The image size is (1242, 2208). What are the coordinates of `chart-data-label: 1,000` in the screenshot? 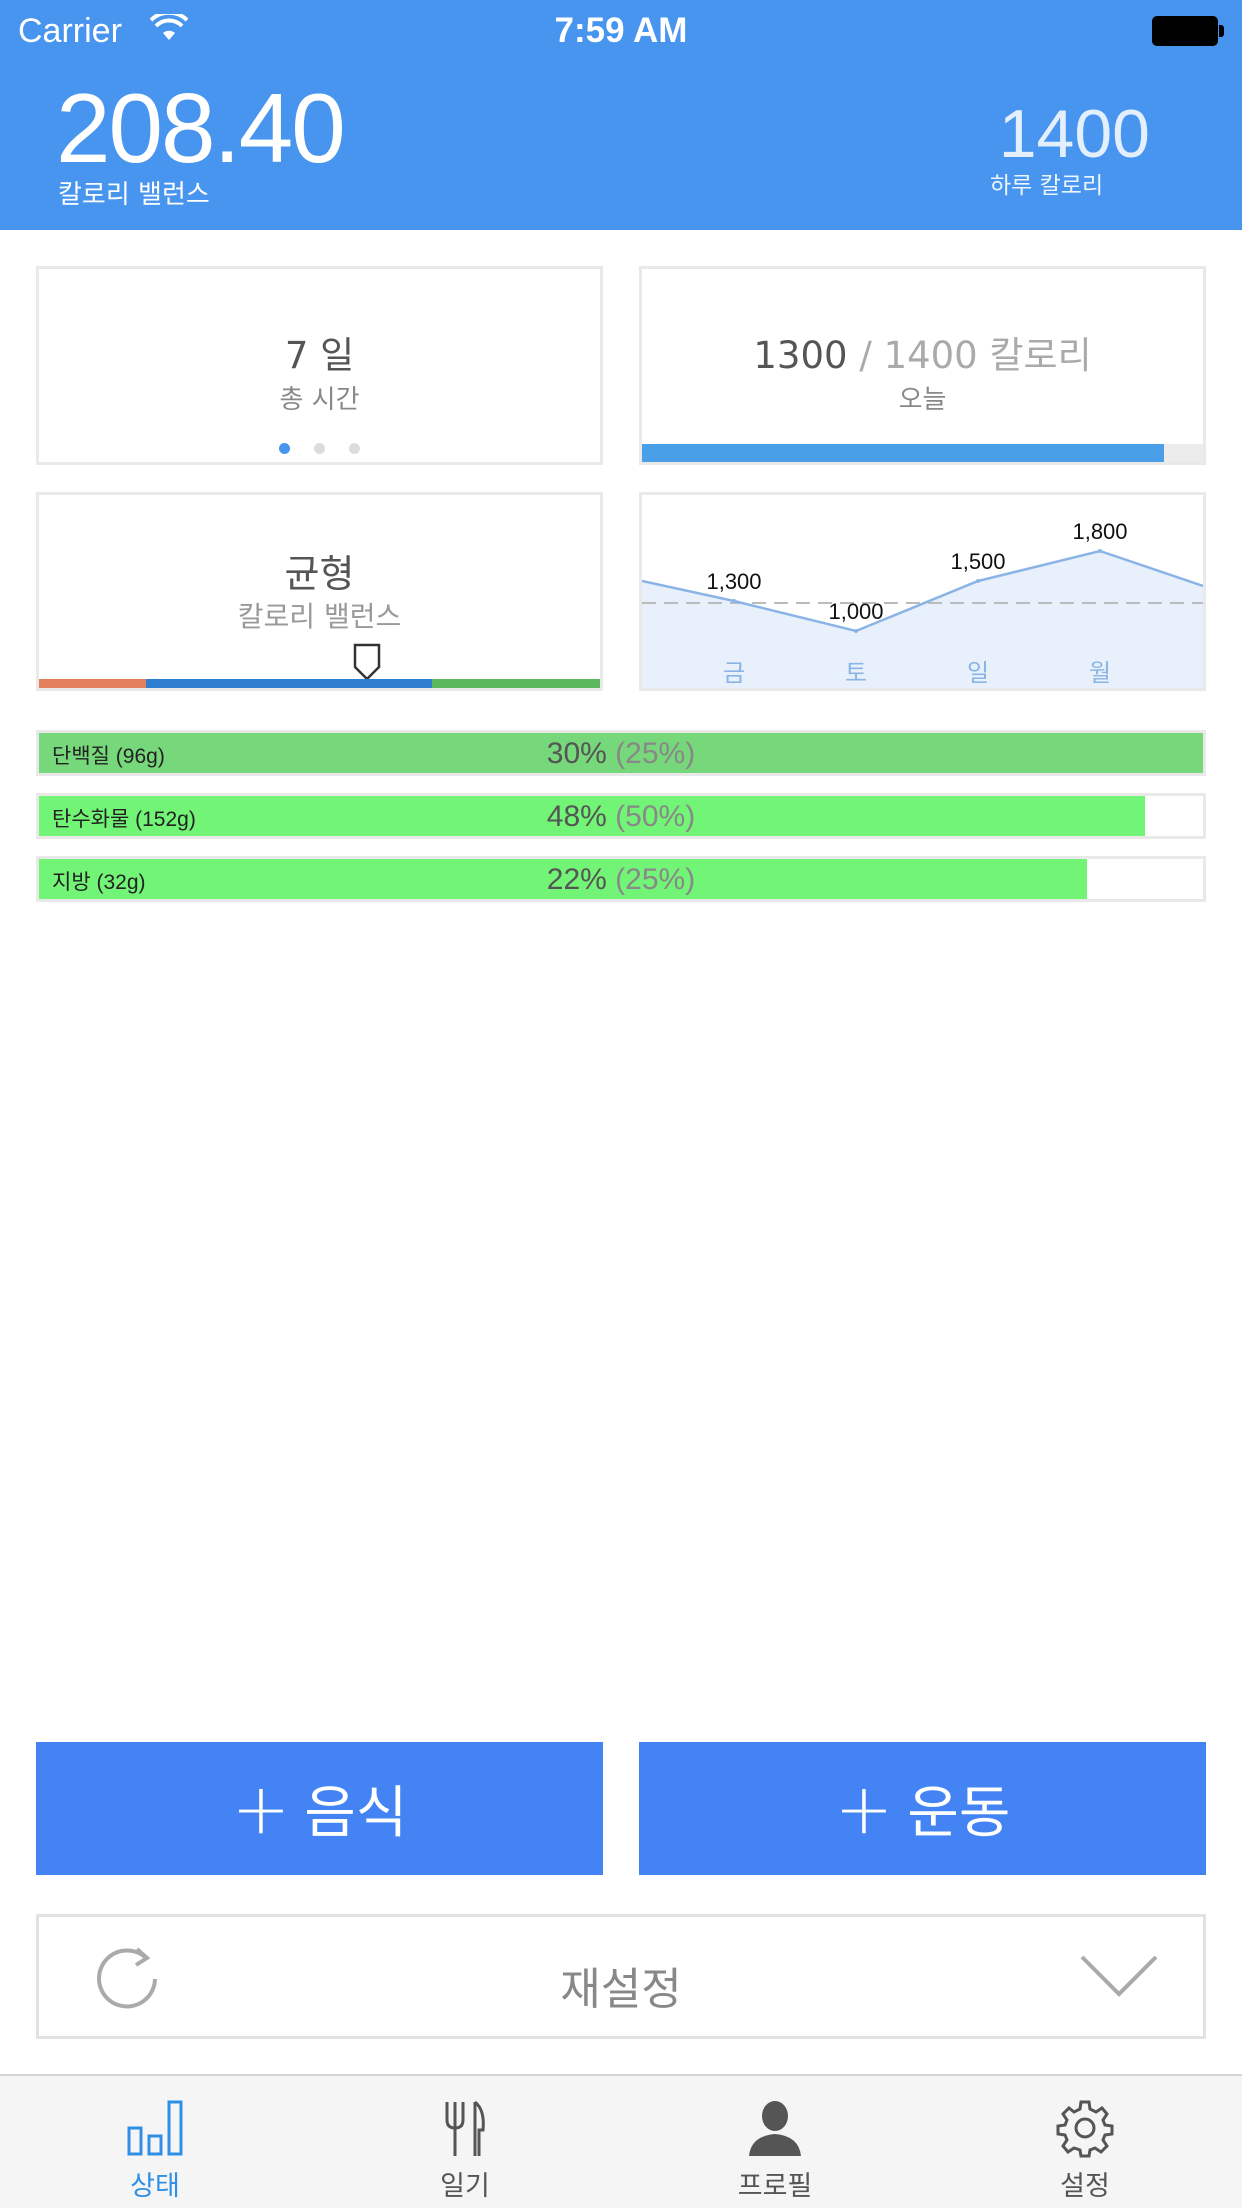 It's located at (855, 611).